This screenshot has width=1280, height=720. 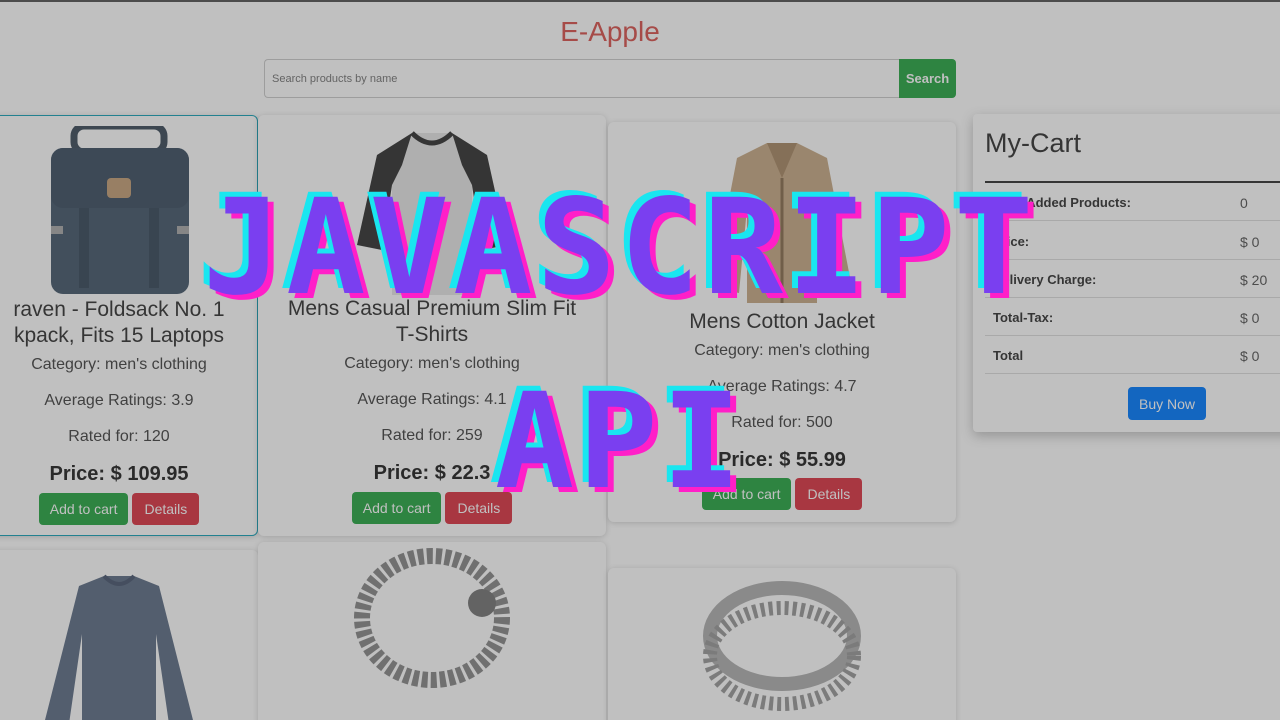 What do you see at coordinates (620, 248) in the screenshot?
I see `banner-title-line1: JAVASCRIPT` at bounding box center [620, 248].